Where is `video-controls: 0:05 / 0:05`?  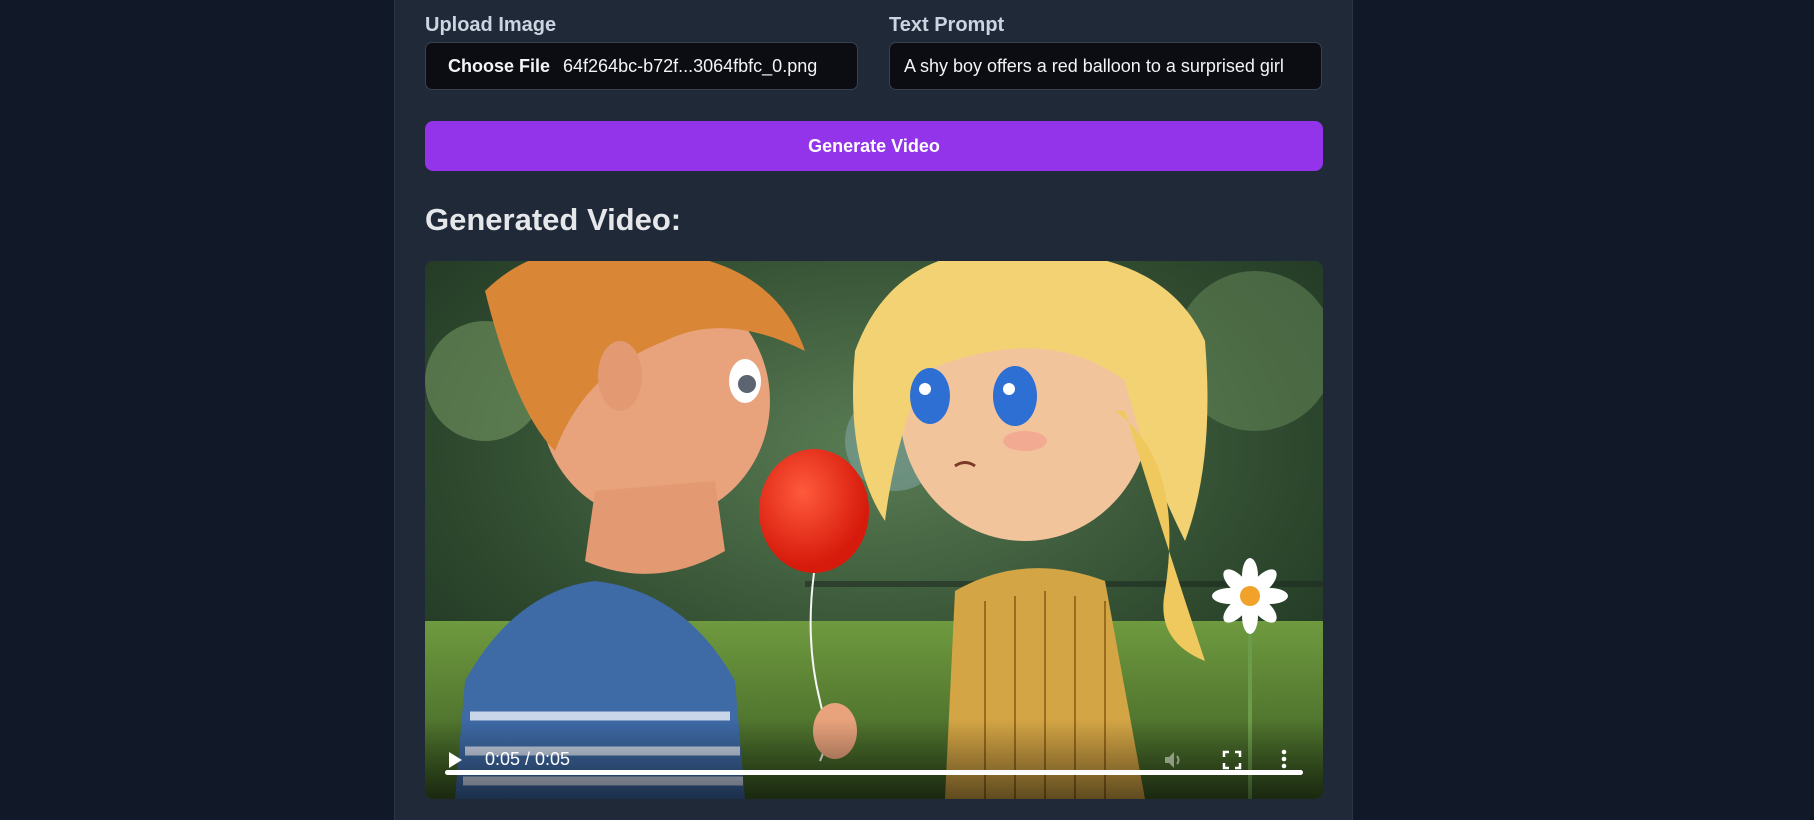
video-controls: 0:05 / 0:05 is located at coordinates (874, 759).